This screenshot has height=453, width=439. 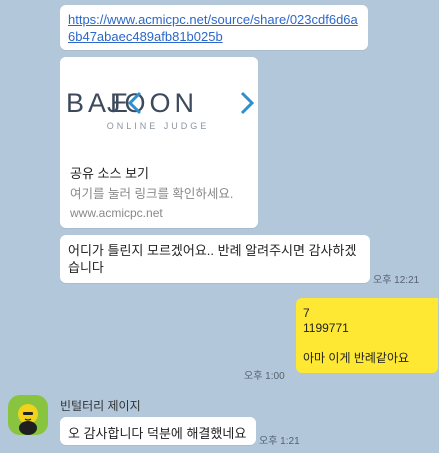 I want to click on question-message-text: 어디가 틀린지 모르겠어요.. 반례 알려주시면 감사하겠습니다, so click(x=212, y=259).